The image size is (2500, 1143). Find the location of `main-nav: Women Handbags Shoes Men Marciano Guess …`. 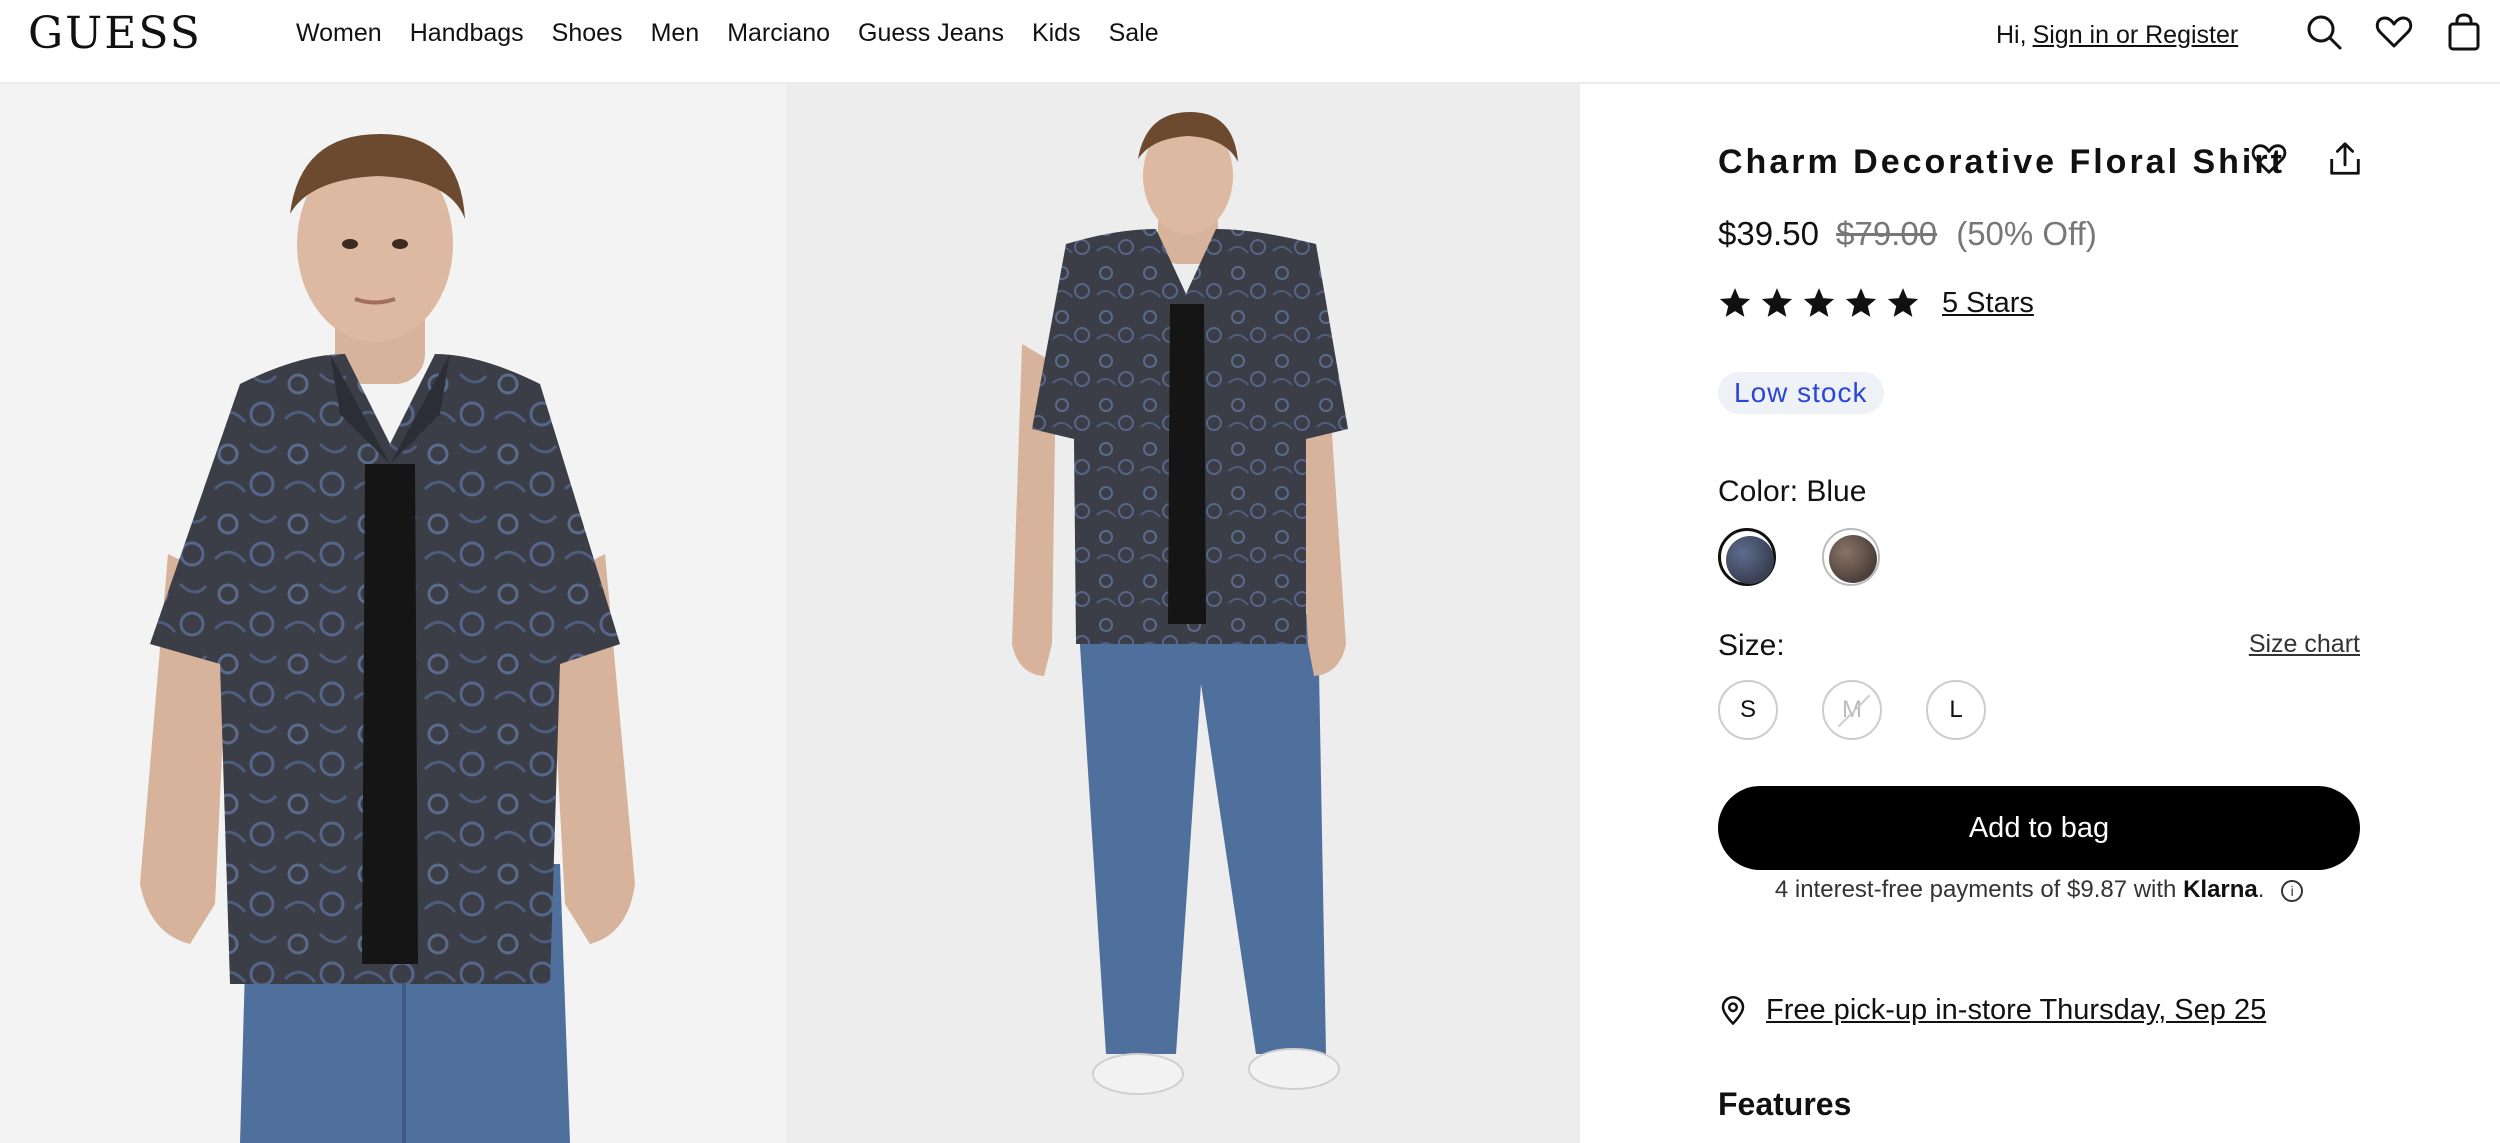

main-nav: Women Handbags Shoes Men Marciano Guess … is located at coordinates (741, 33).